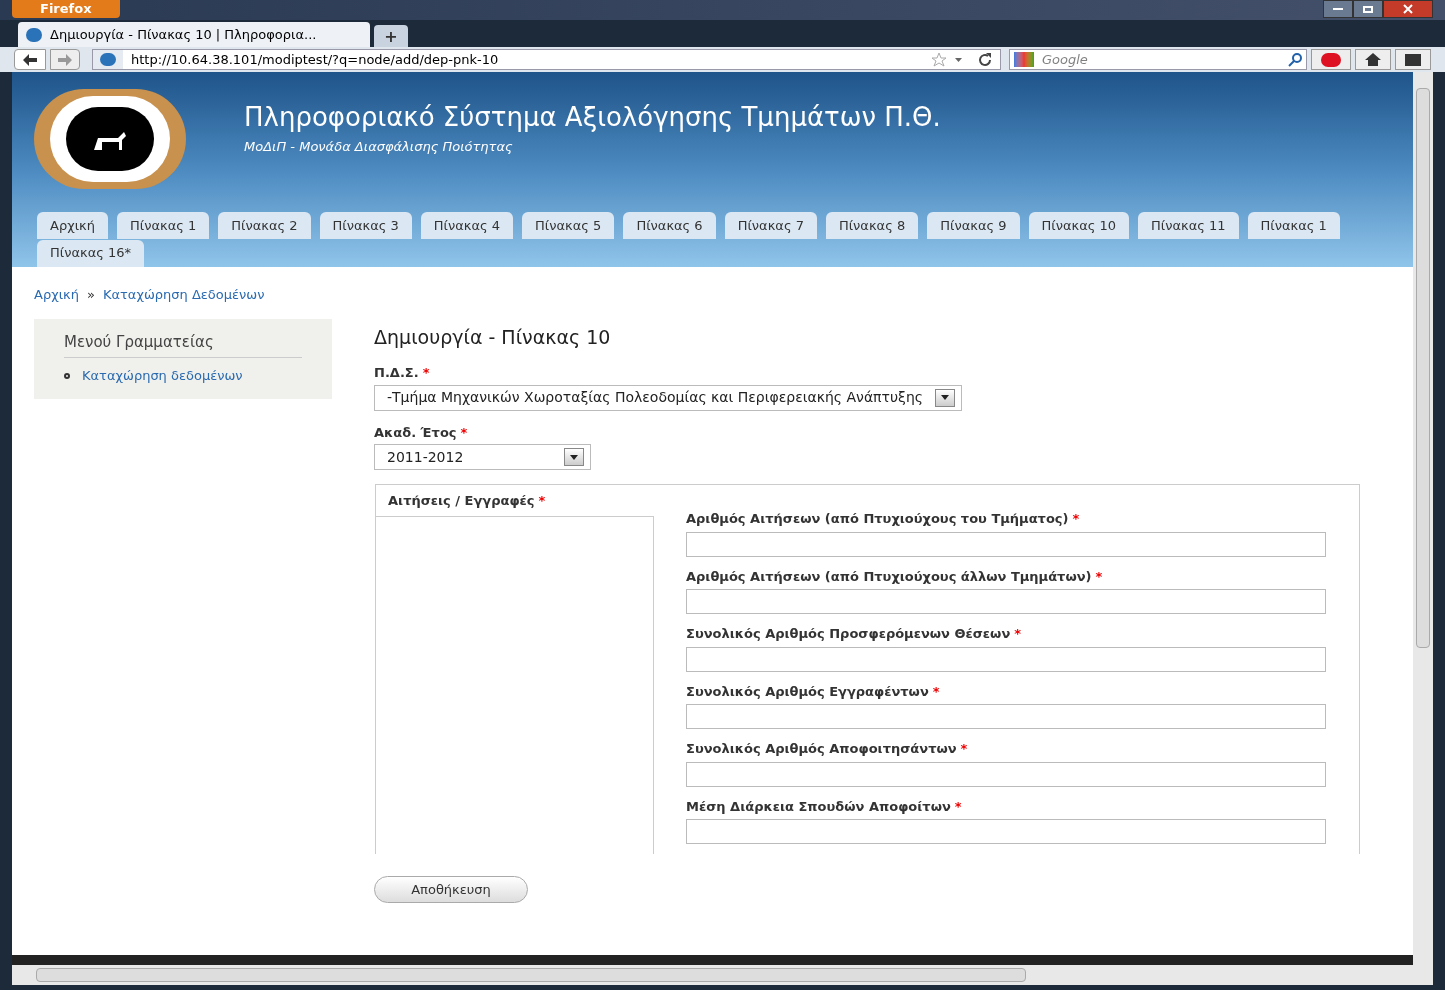  I want to click on nav-tab: Αρχική, so click(72, 225).